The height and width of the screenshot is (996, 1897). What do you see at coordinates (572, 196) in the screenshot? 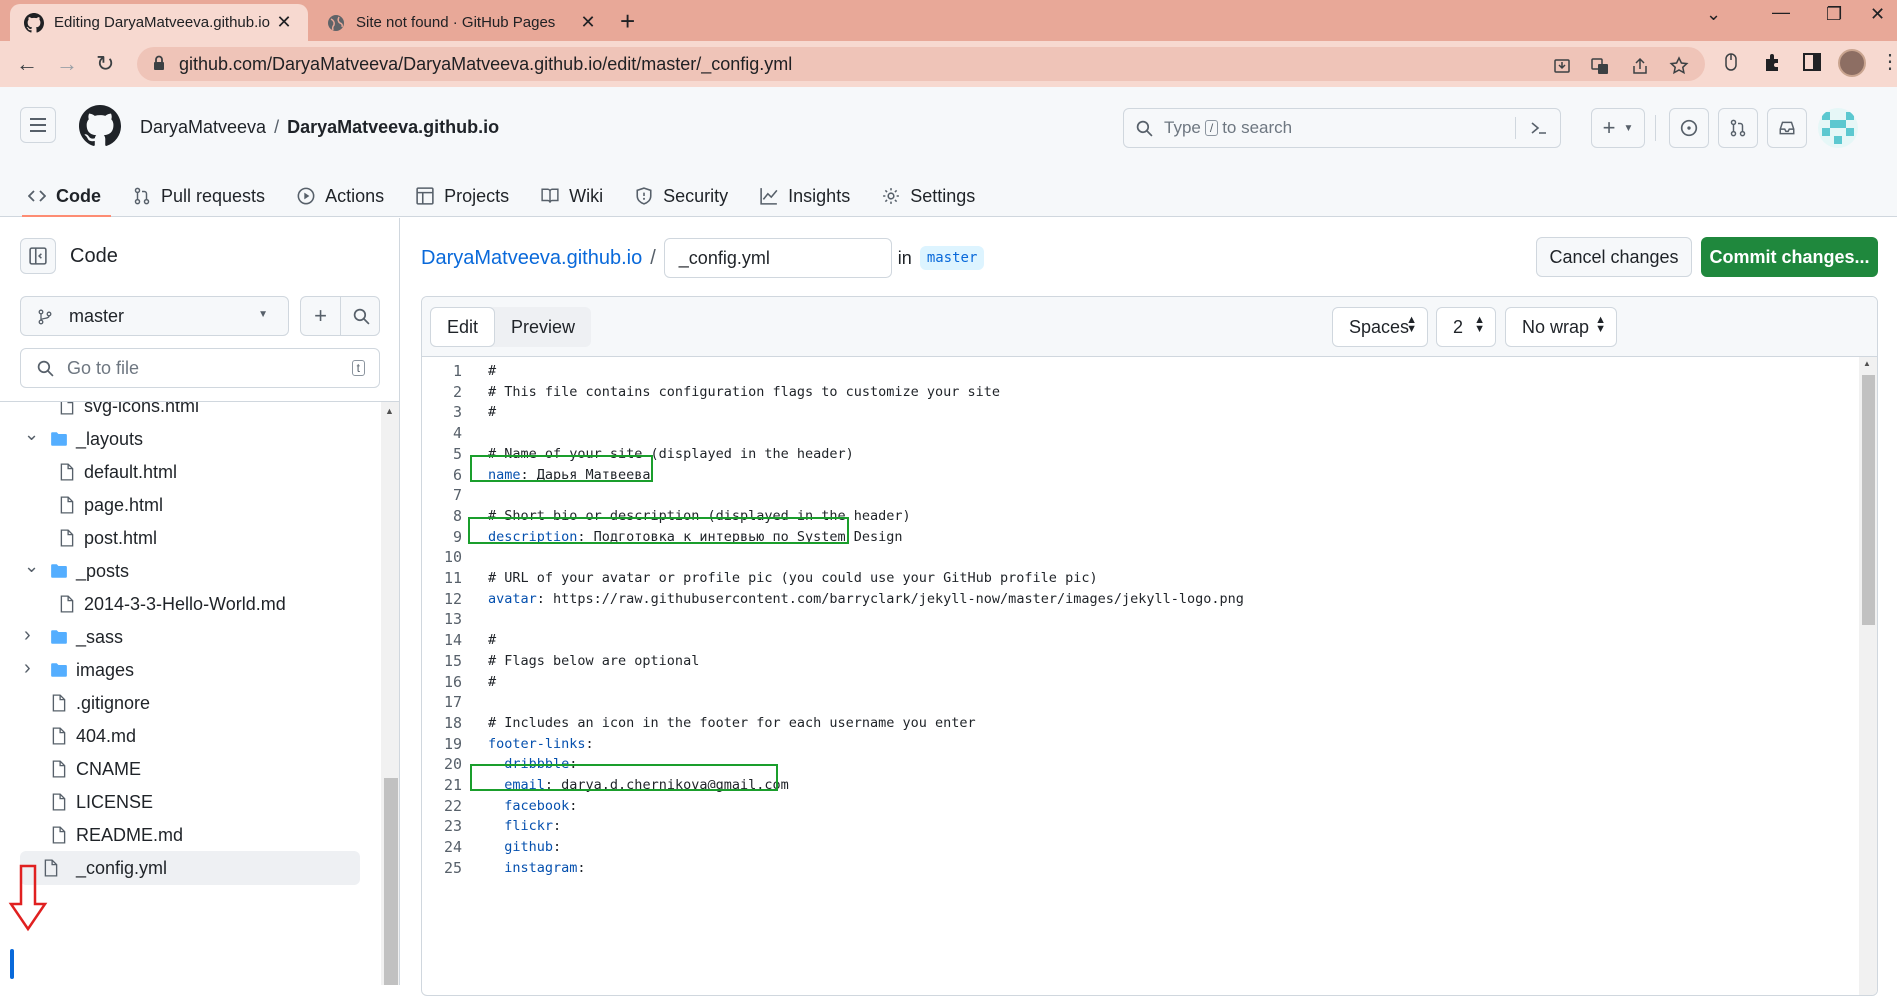
I see `tab-wiki: Wiki` at bounding box center [572, 196].